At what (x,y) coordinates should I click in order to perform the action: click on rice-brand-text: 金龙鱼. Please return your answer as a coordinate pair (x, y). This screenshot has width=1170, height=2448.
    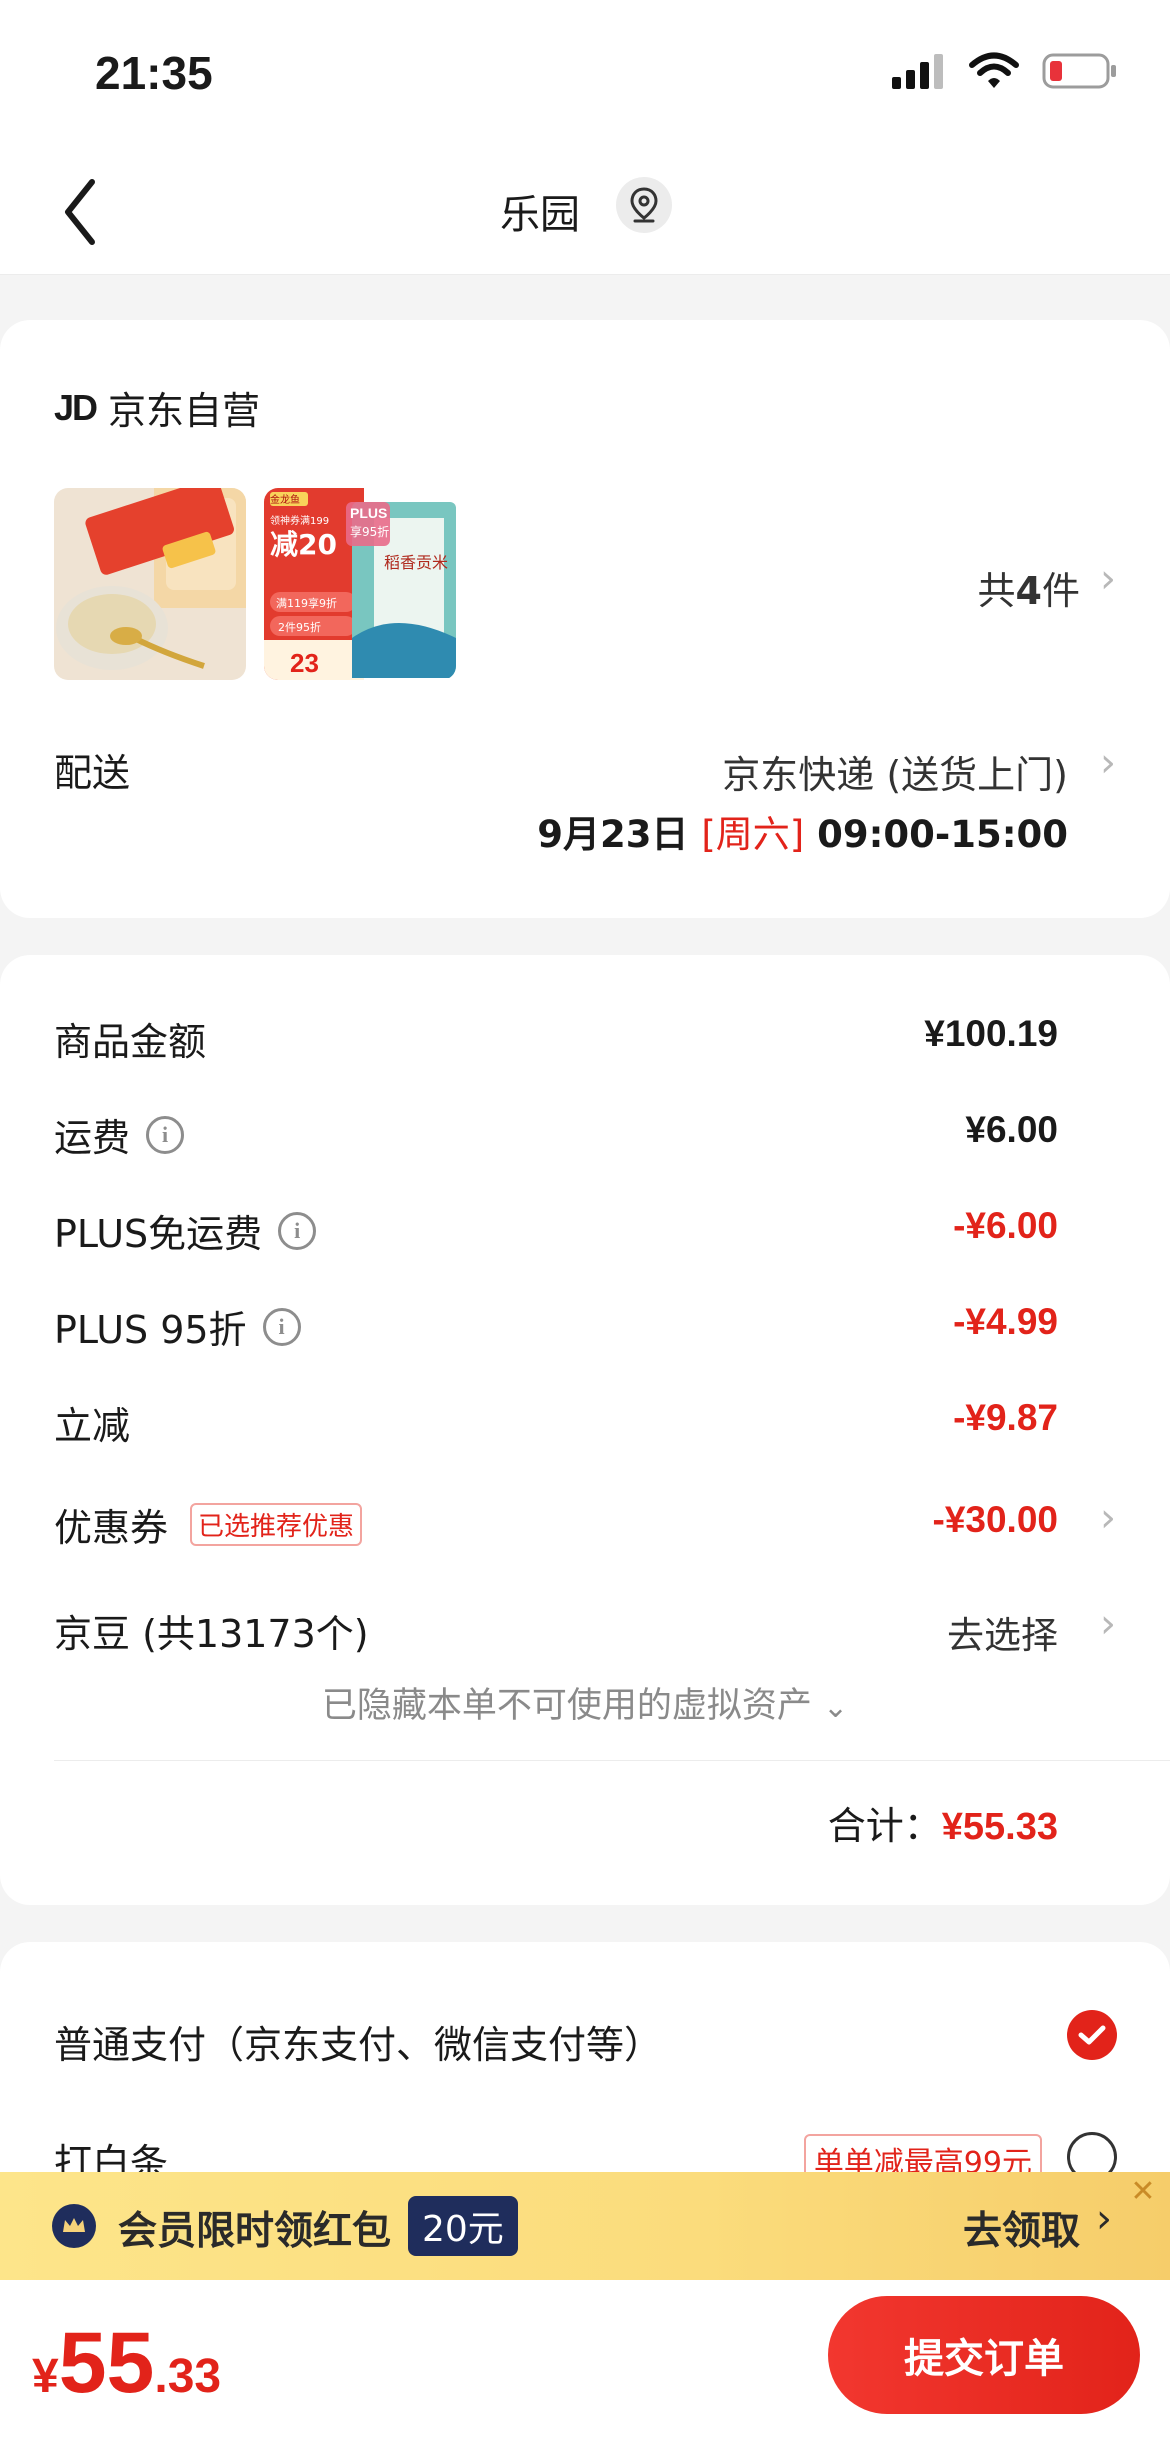
    Looking at the image, I should click on (285, 499).